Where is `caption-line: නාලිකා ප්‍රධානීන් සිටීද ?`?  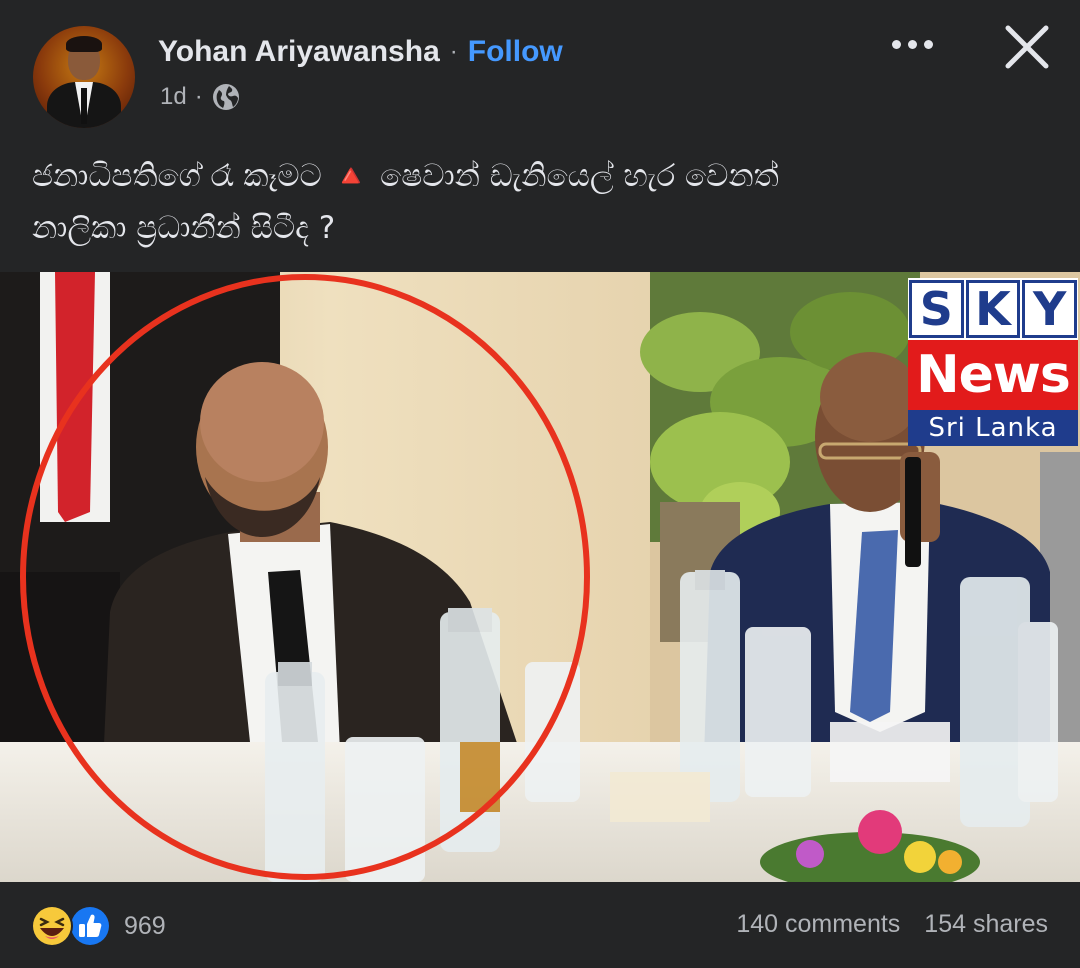 caption-line: නාලිකා ප්‍රධානීන් සිටීද ? is located at coordinates (184, 228).